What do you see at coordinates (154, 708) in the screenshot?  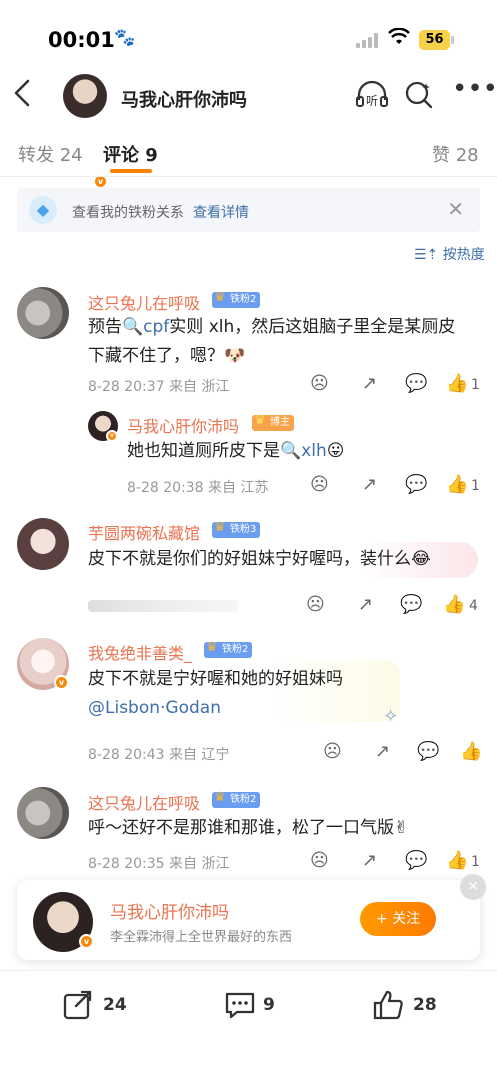 I see `mention-link: @Lisbon·Godan` at bounding box center [154, 708].